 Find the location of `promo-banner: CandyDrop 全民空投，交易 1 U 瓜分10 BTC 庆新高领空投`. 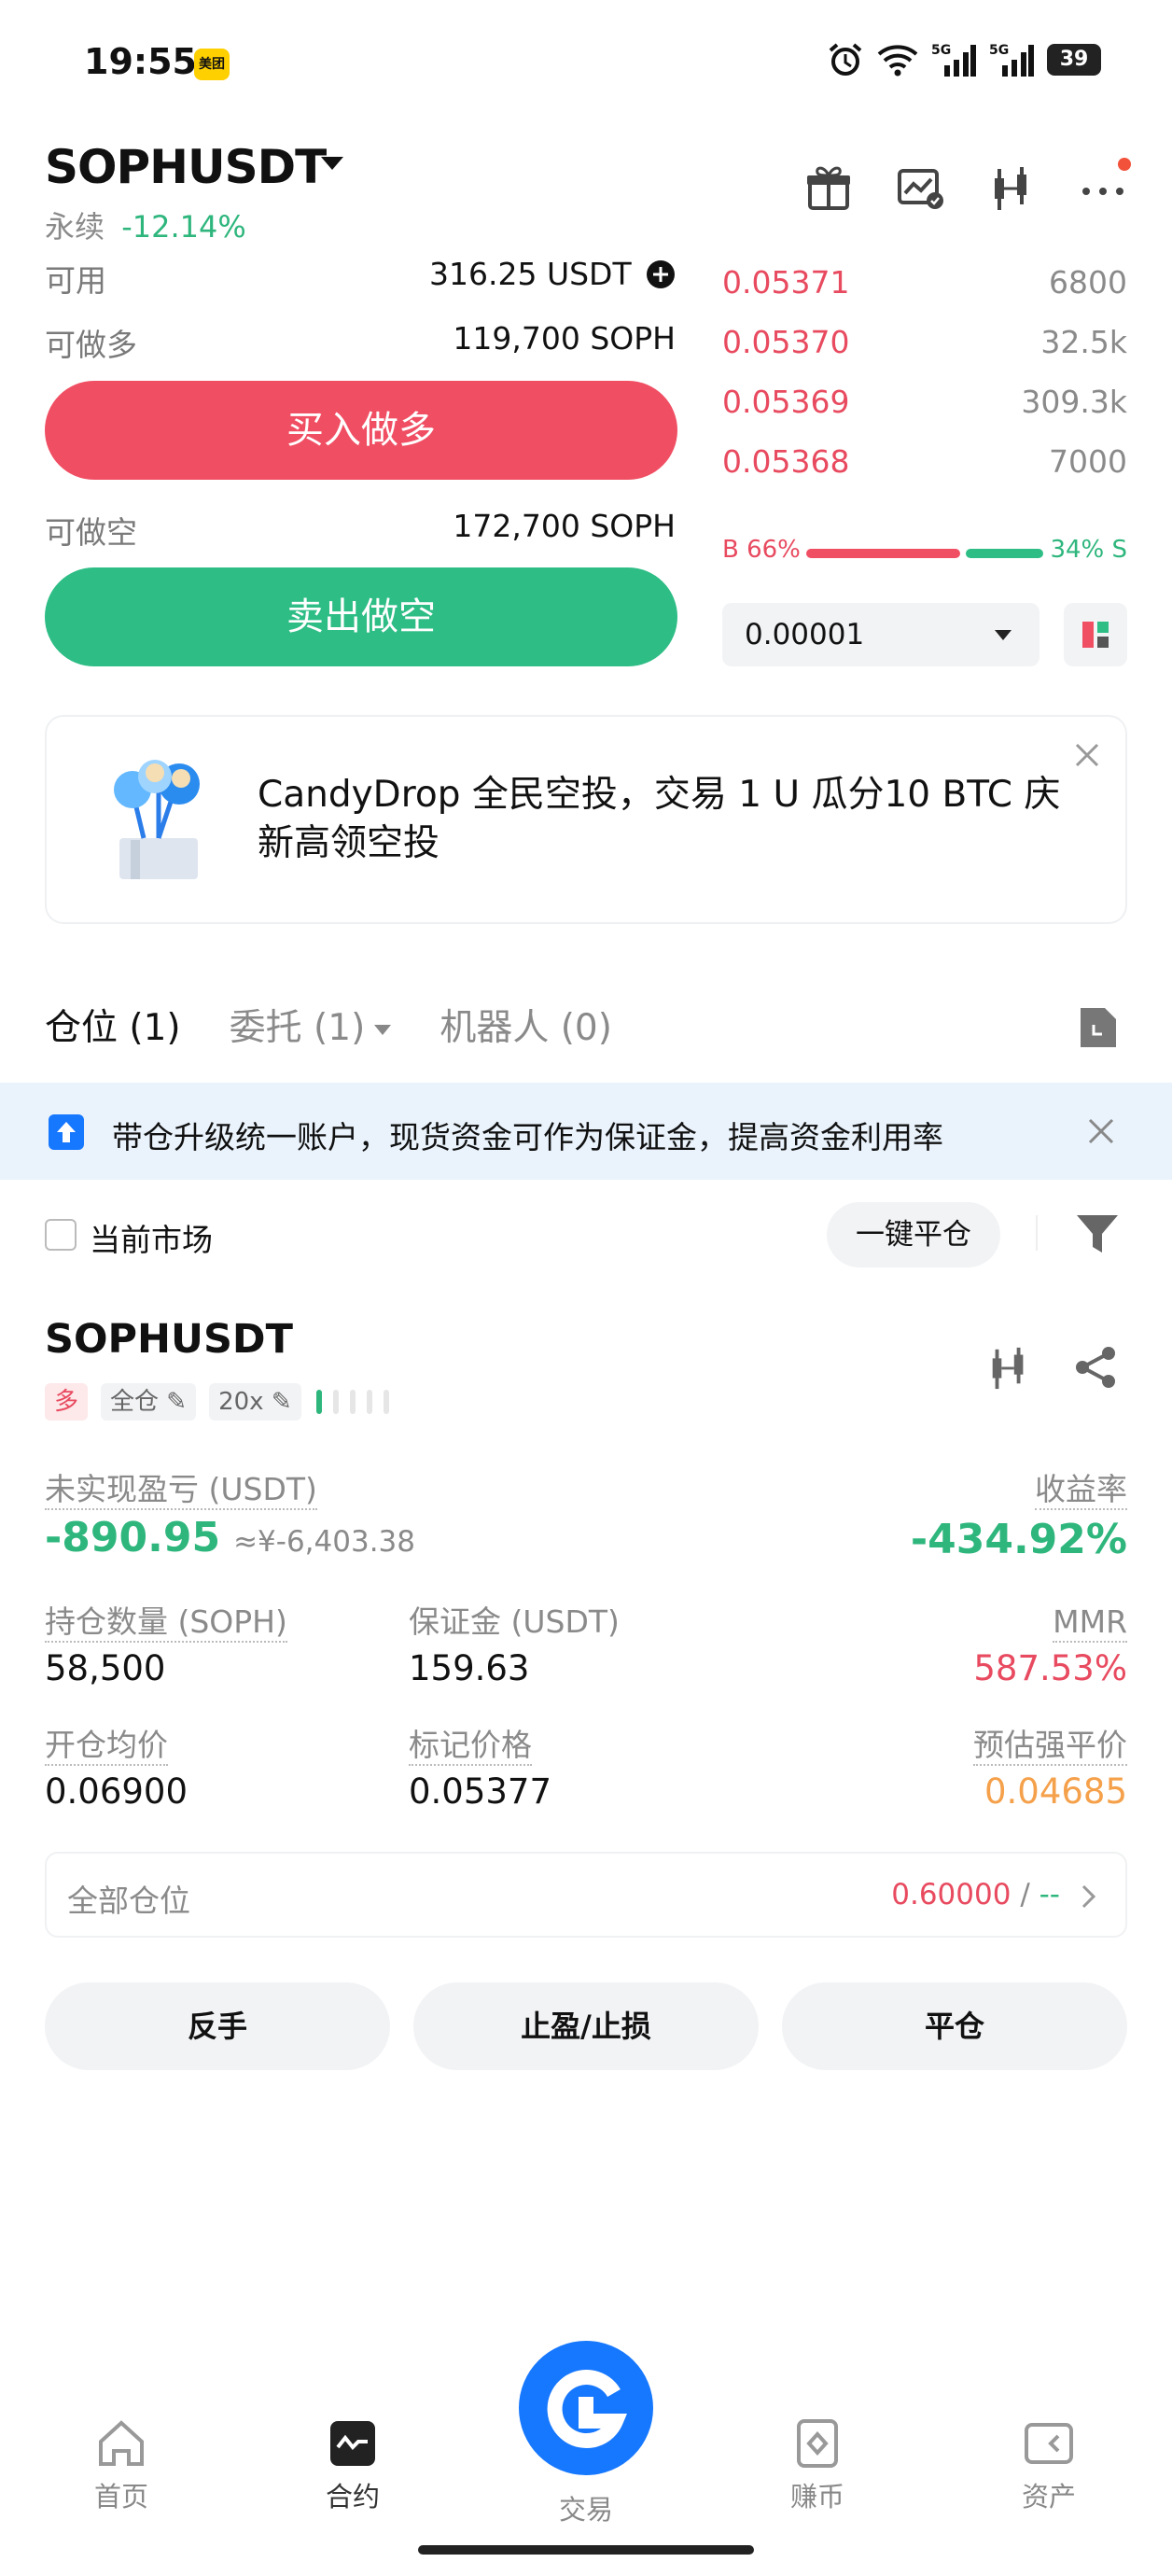

promo-banner: CandyDrop 全民空投，交易 1 U 瓜分10 BTC 庆新高领空投 is located at coordinates (586, 819).